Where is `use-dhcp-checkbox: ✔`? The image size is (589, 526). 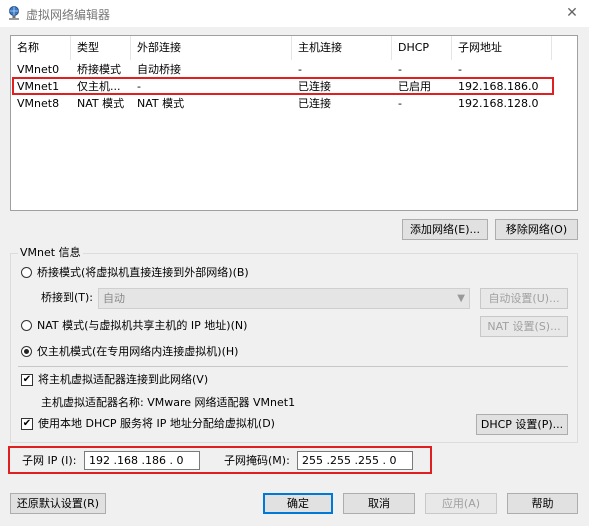 use-dhcp-checkbox: ✔ is located at coordinates (27, 424).